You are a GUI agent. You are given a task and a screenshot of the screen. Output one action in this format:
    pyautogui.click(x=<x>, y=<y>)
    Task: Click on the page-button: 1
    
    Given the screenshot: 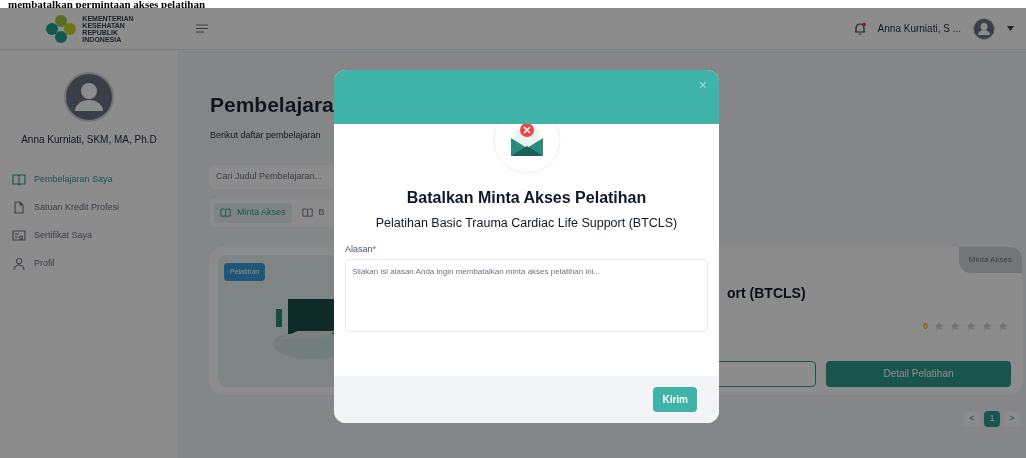 What is the action you would take?
    pyautogui.click(x=992, y=418)
    